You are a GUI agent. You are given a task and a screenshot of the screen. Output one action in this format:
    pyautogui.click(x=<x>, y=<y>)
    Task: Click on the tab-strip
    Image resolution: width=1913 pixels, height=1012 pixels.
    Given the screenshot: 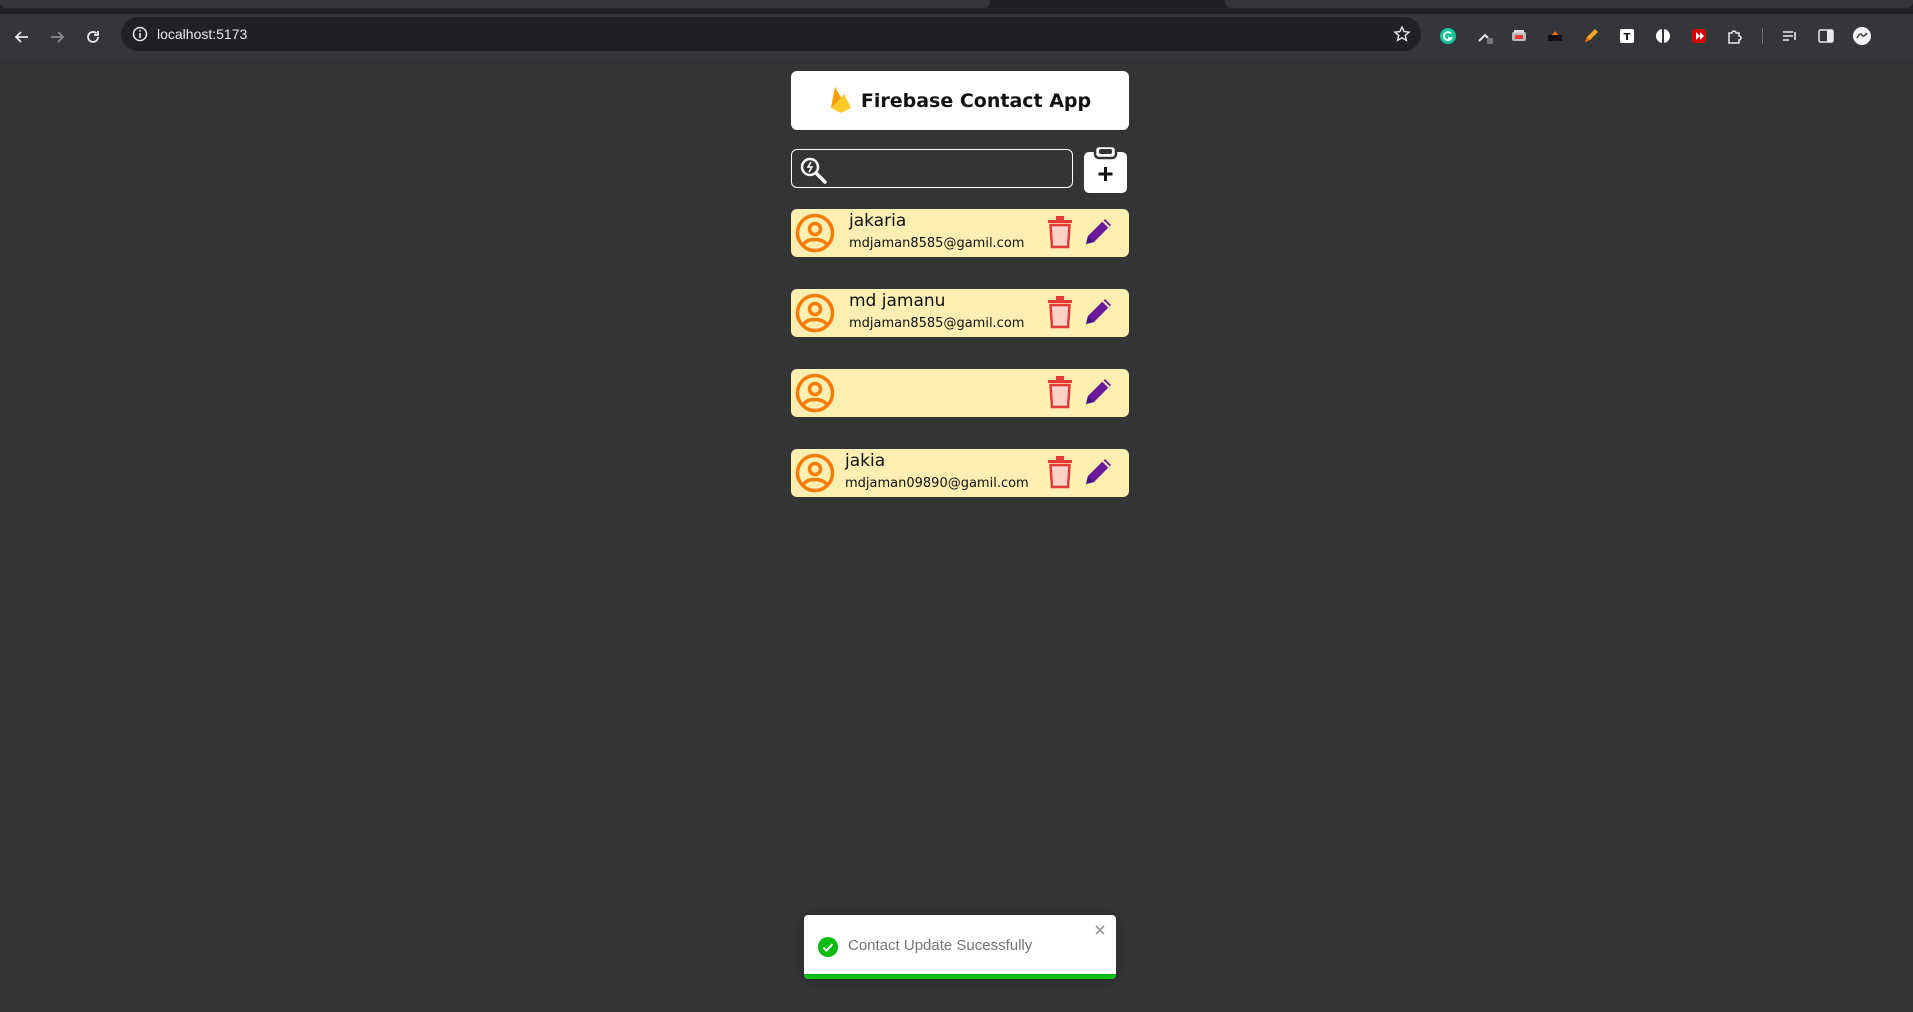 What is the action you would take?
    pyautogui.click(x=956, y=7)
    